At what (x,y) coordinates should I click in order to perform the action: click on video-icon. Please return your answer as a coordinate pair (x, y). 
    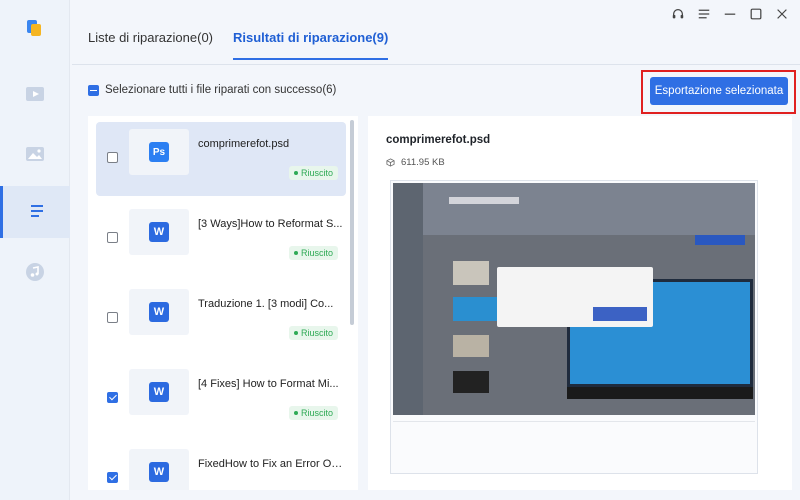
    Looking at the image, I should click on (35, 94).